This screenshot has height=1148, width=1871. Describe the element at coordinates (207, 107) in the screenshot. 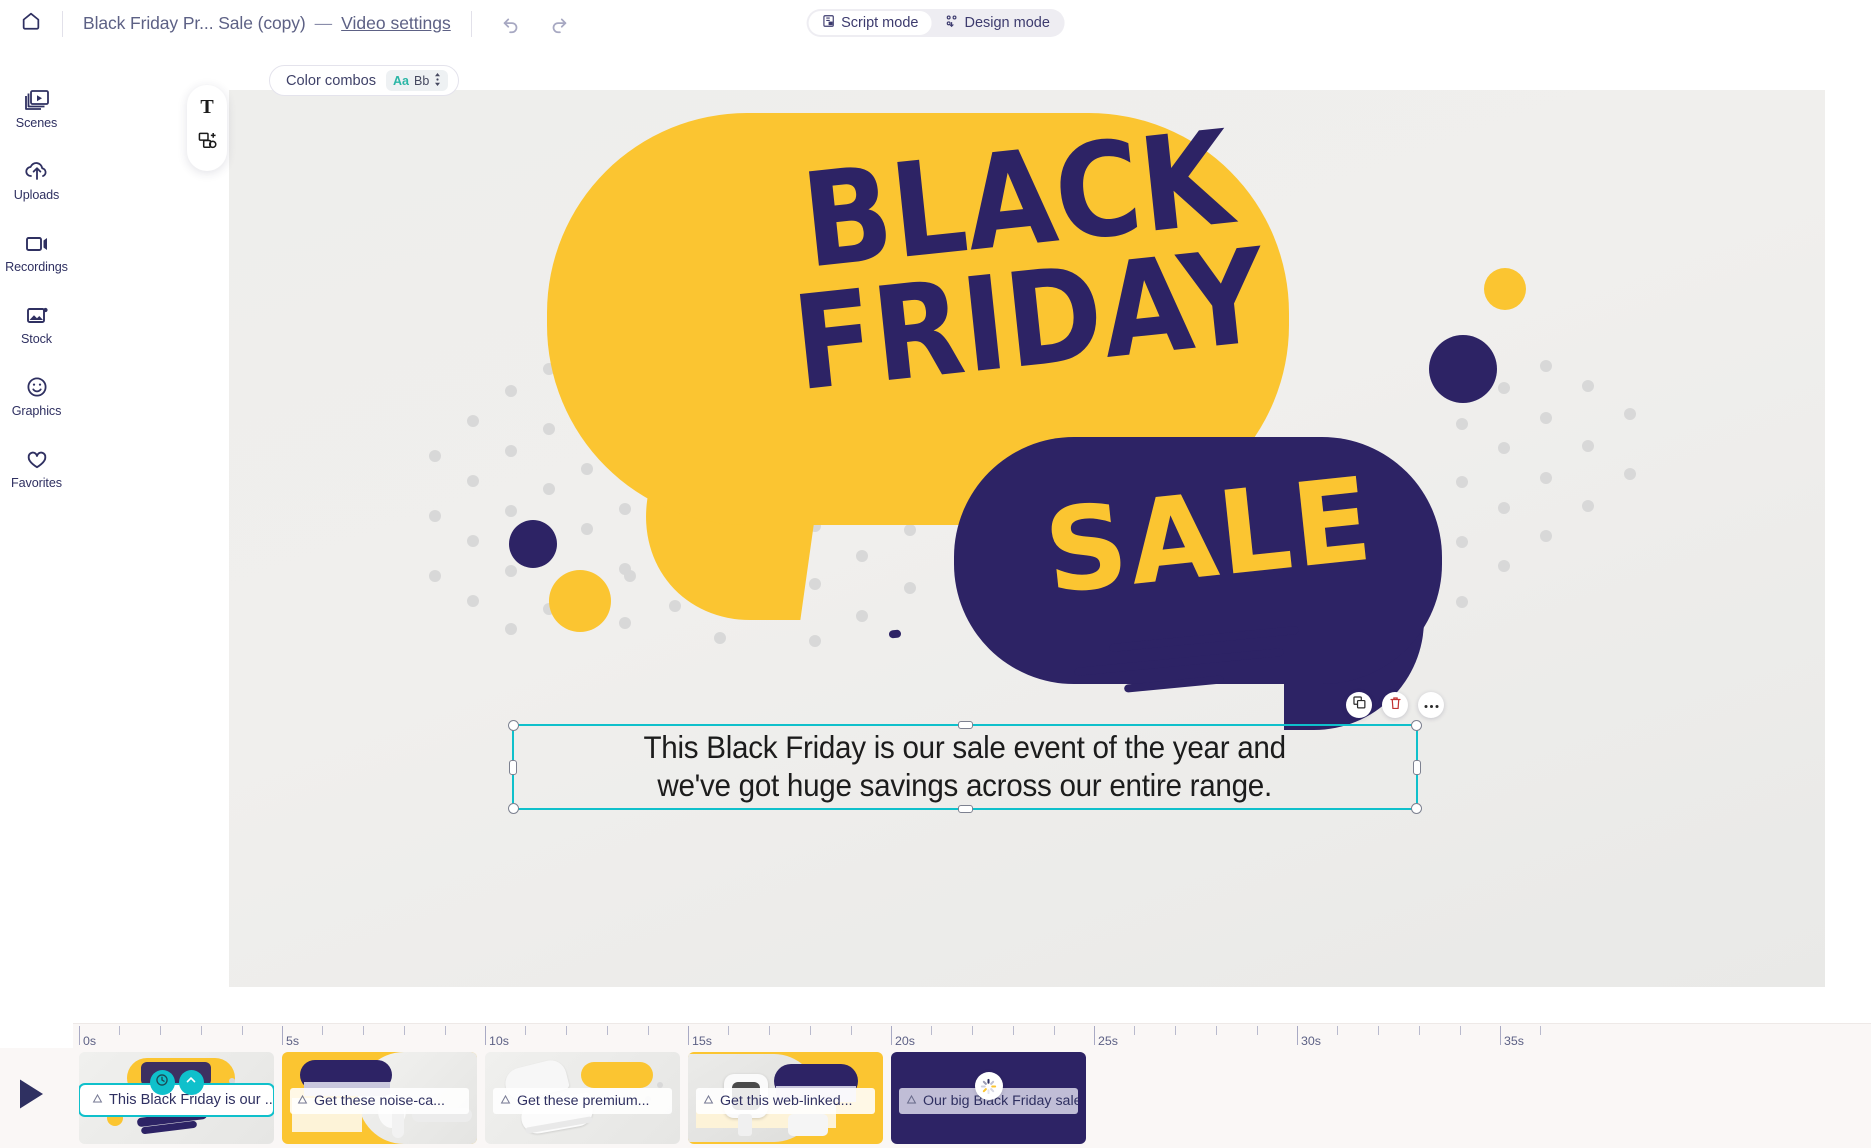

I see `text-tool: T` at that location.